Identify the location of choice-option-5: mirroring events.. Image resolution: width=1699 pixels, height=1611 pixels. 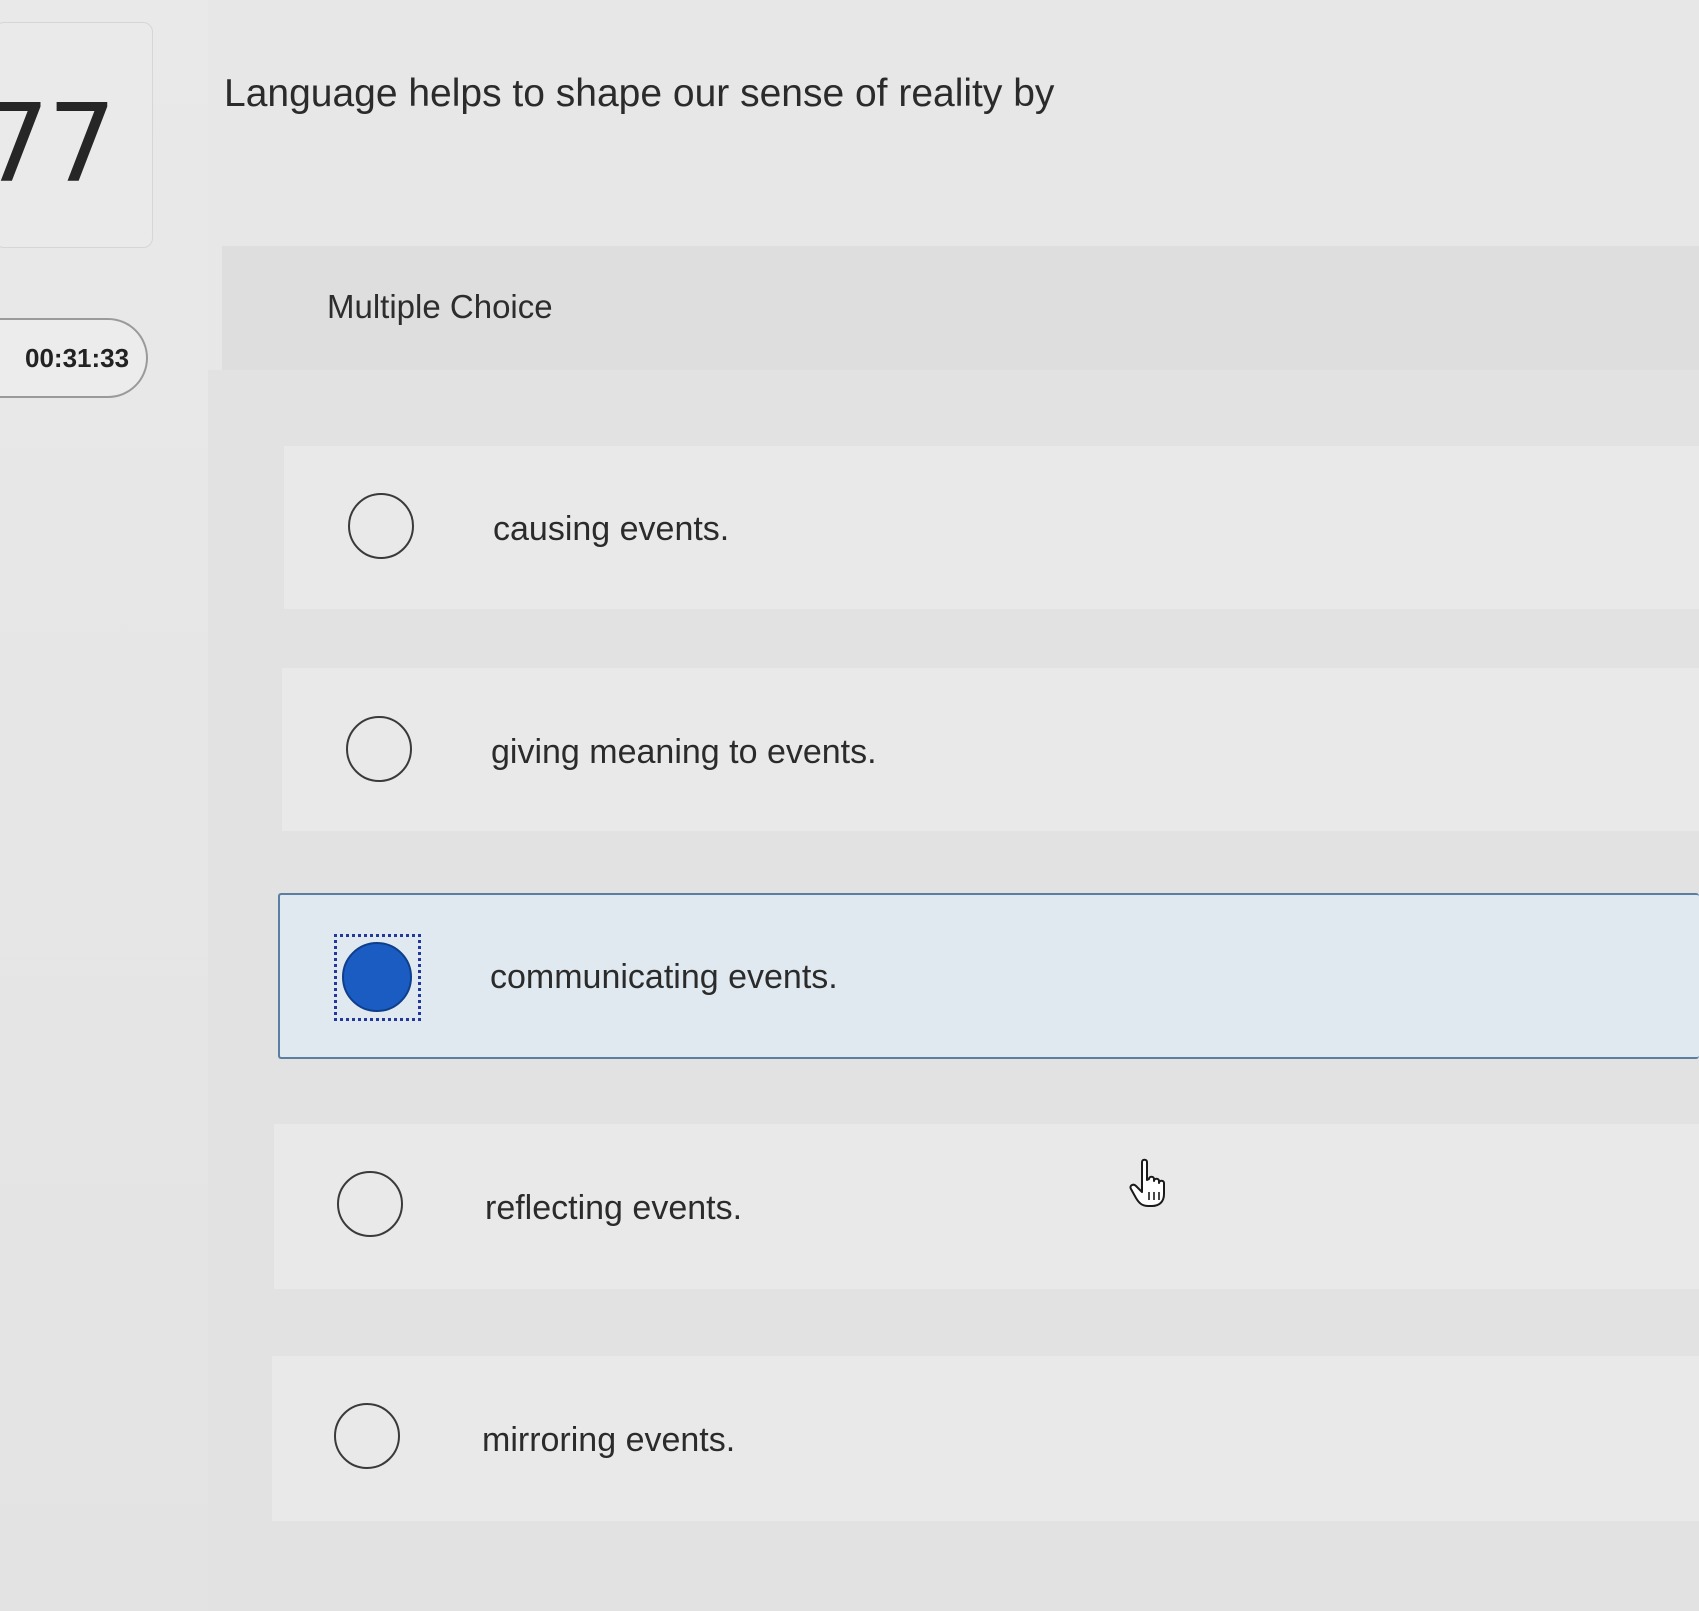
(985, 1438).